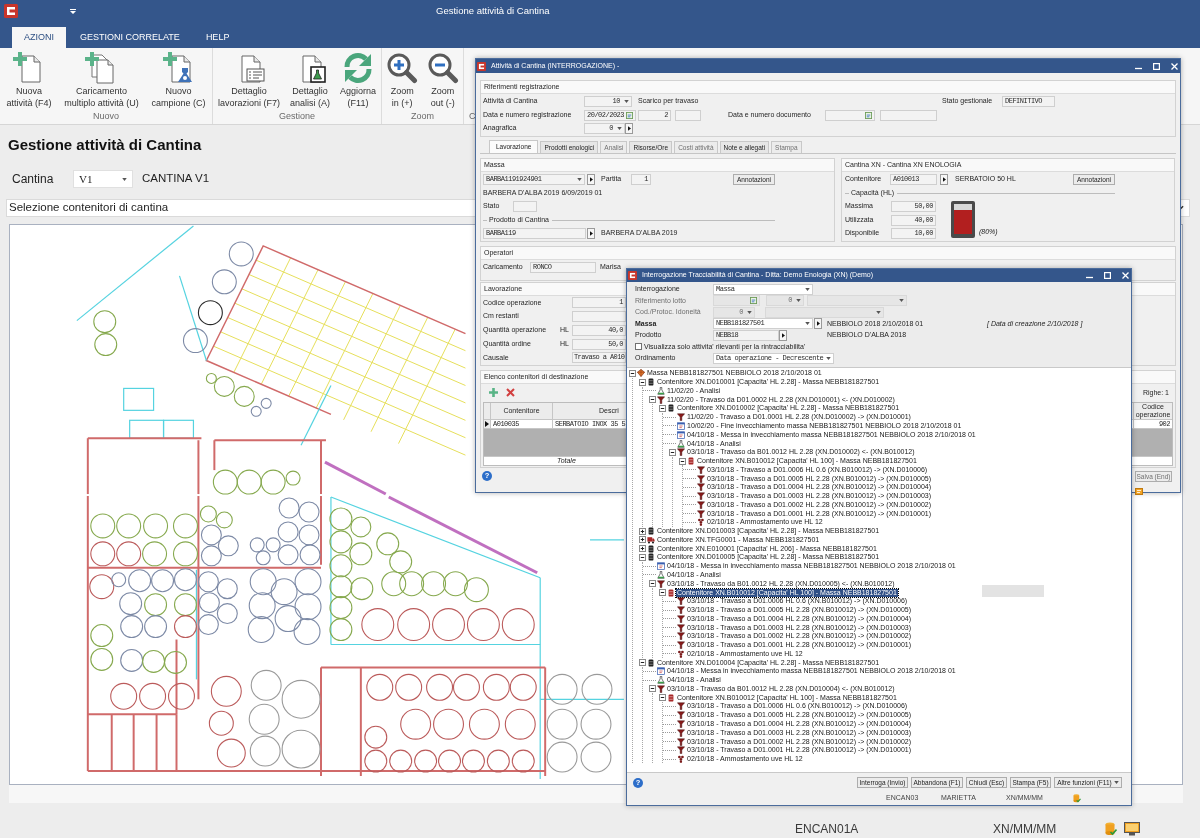 The height and width of the screenshot is (838, 1200). What do you see at coordinates (442, 68) in the screenshot?
I see `zoom-out-icon` at bounding box center [442, 68].